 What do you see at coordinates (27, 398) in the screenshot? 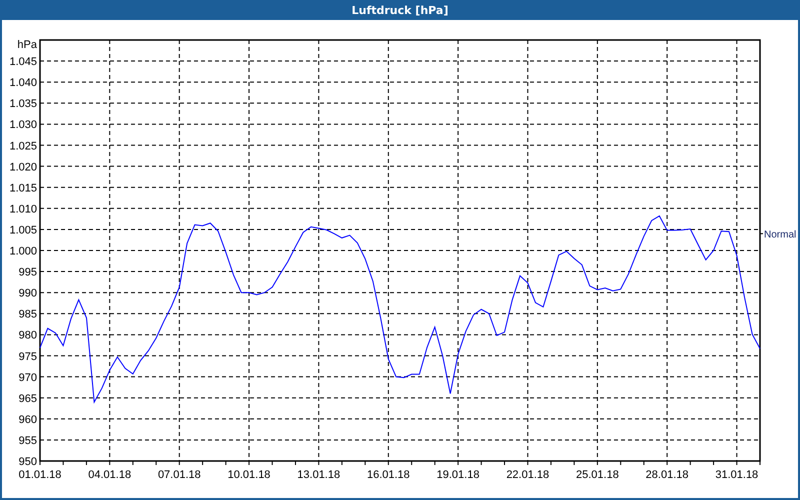
I see `y-axis-label: 965` at bounding box center [27, 398].